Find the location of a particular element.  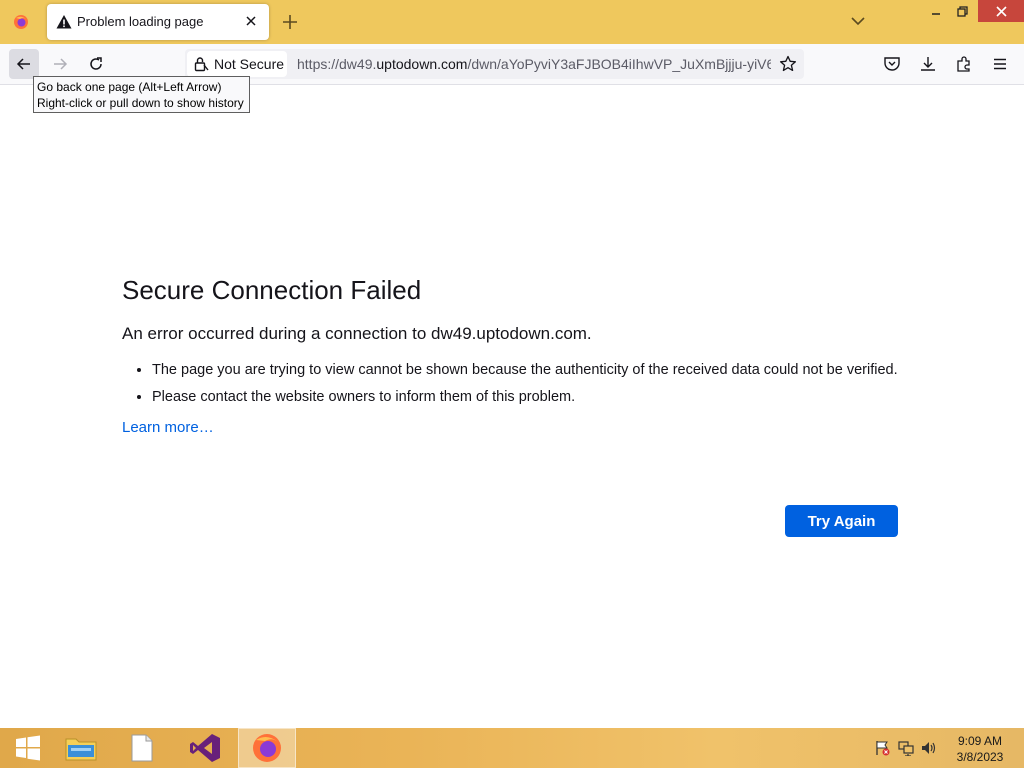

start-button is located at coordinates (28, 748).